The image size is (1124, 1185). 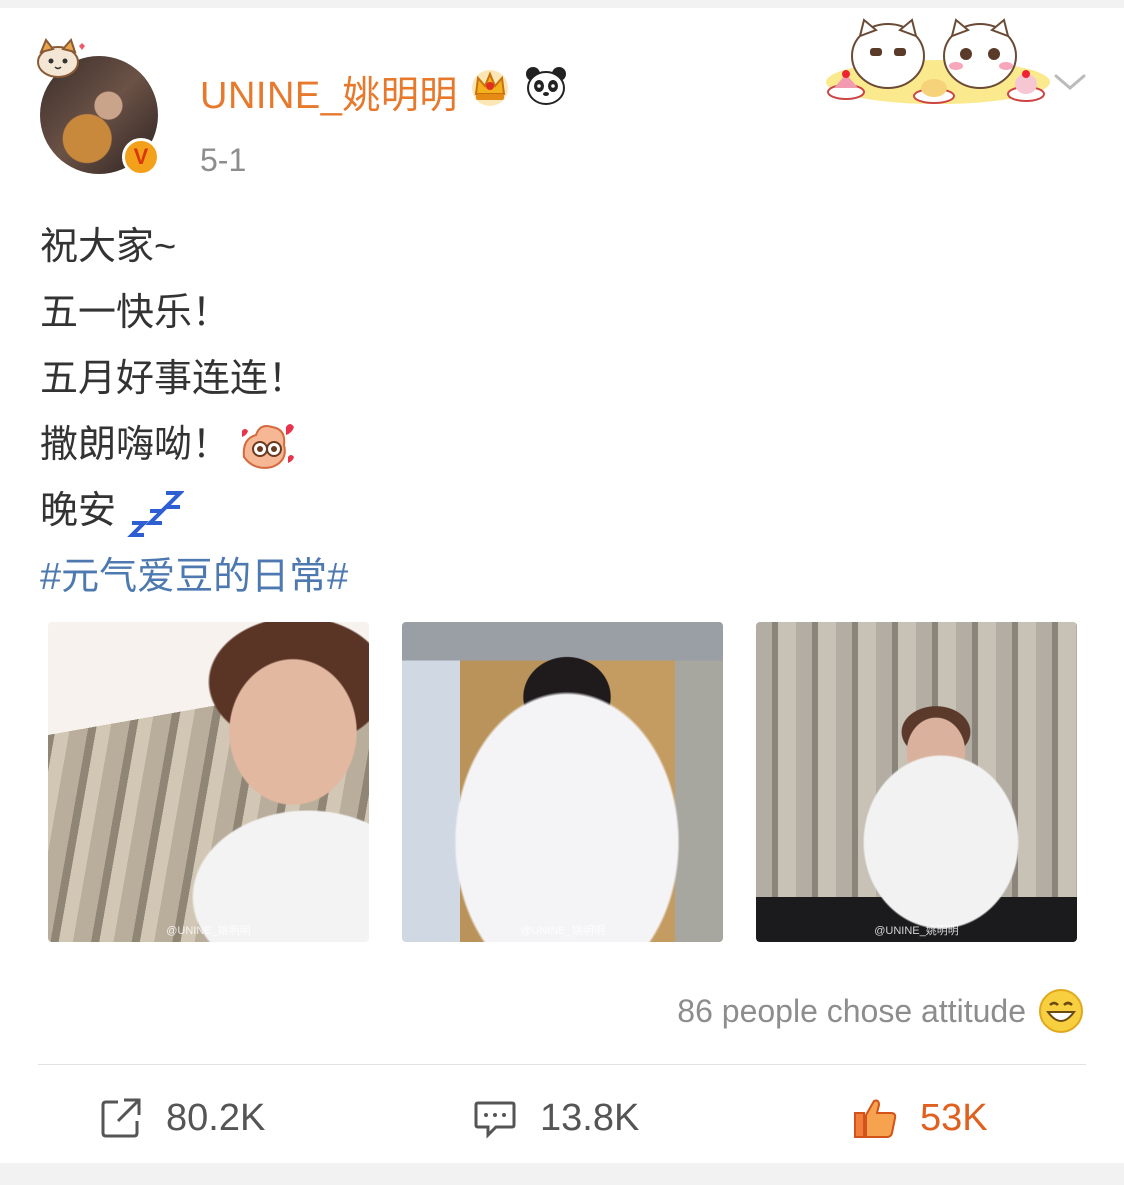 I want to click on attitude-summary: 86 people chose attitude, so click(x=880, y=1011).